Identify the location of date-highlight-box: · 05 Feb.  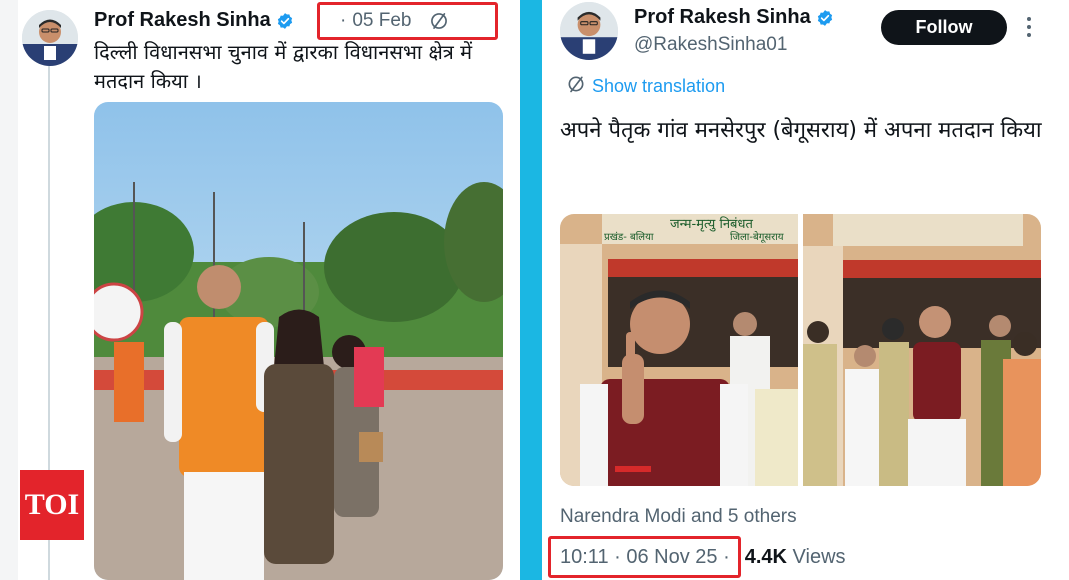
(407, 21).